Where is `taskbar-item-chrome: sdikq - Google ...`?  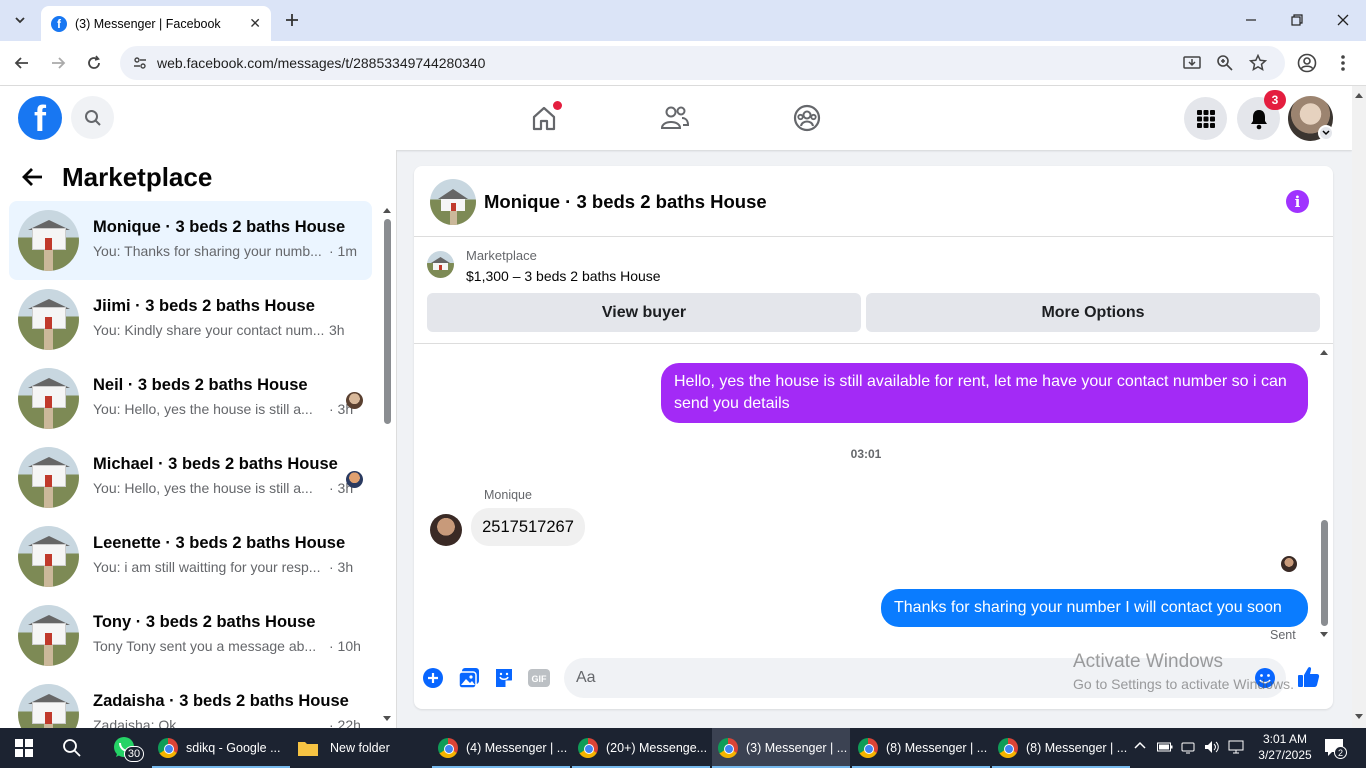
taskbar-item-chrome: sdikq - Google ... is located at coordinates (221, 748).